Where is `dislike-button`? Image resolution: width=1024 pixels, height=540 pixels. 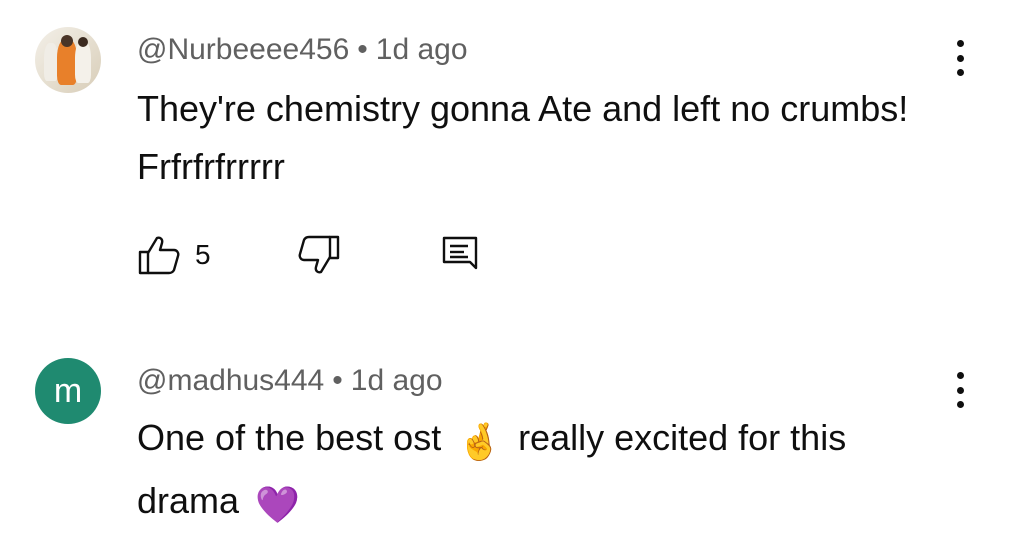 dislike-button is located at coordinates (319, 255).